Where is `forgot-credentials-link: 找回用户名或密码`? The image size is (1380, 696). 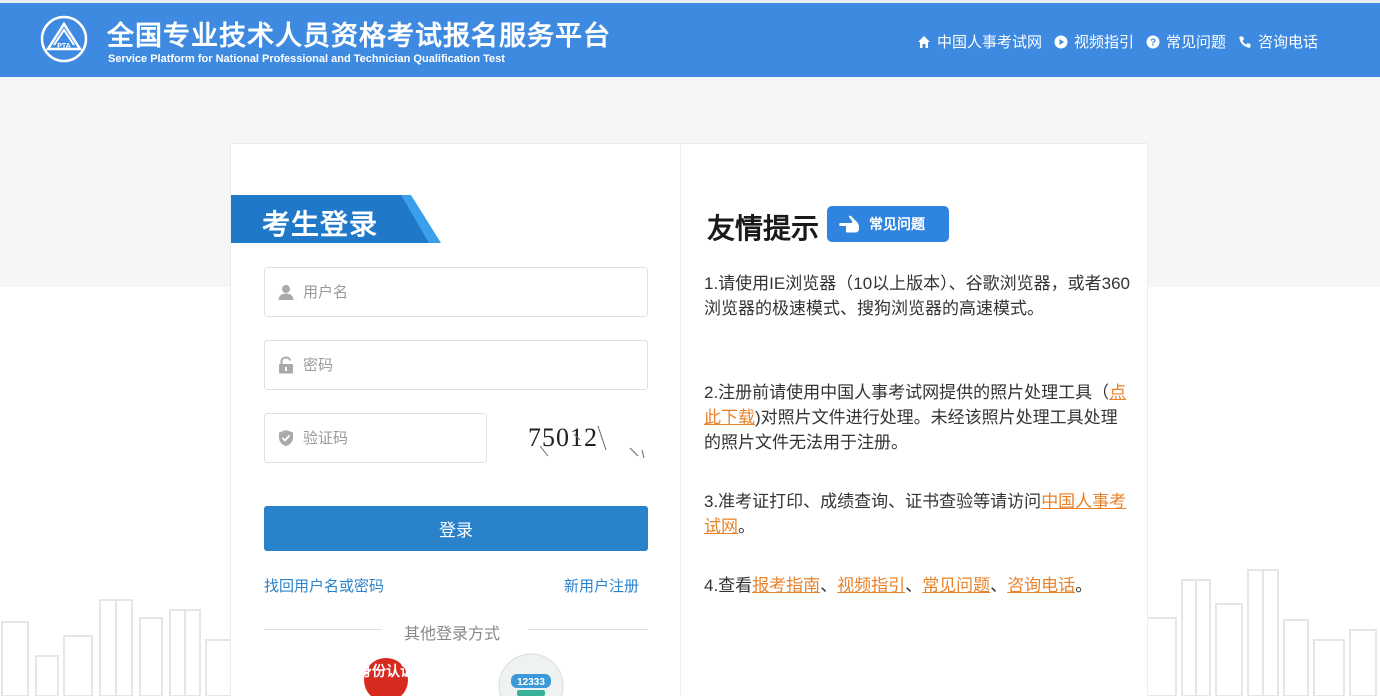 forgot-credentials-link: 找回用户名或密码 is located at coordinates (324, 585).